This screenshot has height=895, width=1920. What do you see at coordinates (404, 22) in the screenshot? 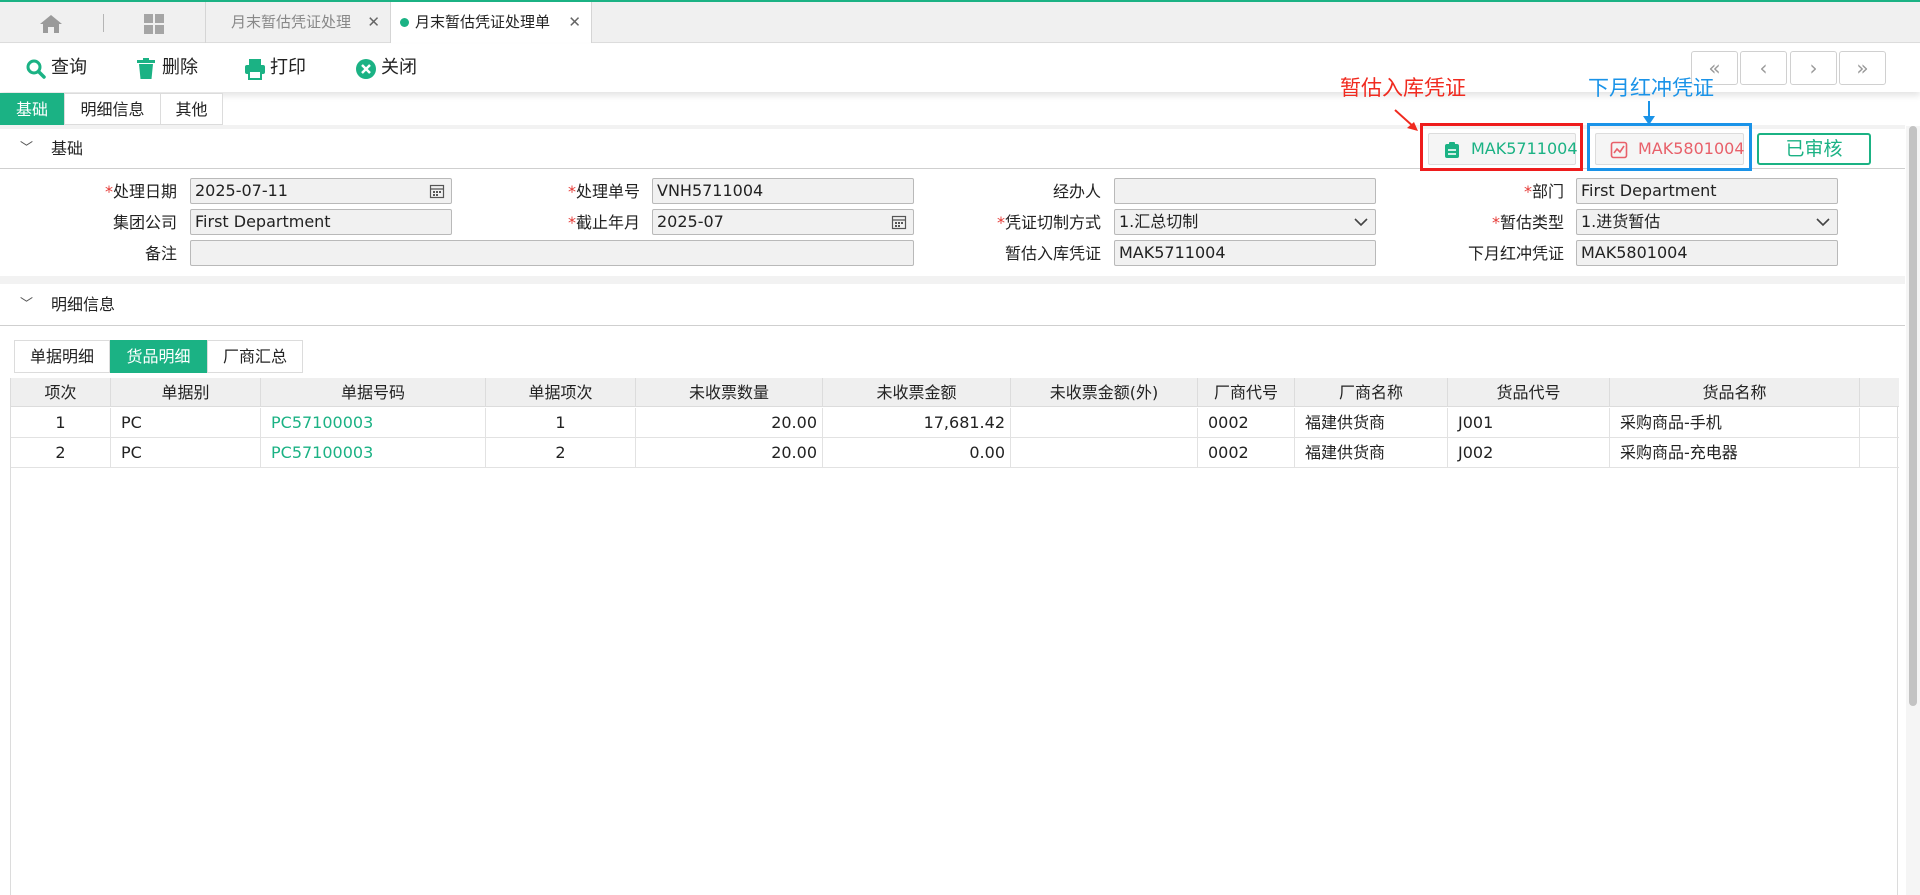
I see `active-dot-icon` at bounding box center [404, 22].